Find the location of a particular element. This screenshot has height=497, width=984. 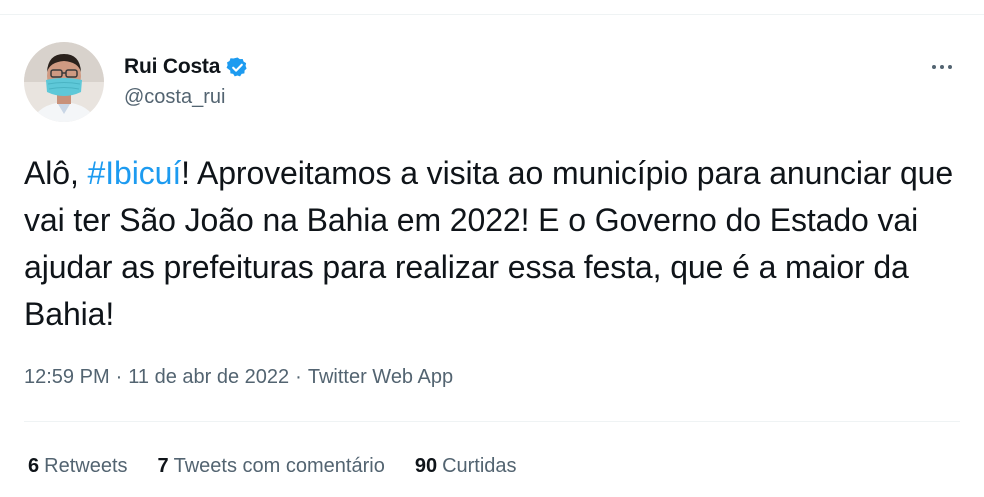

quote-tweets-label: Tweets com comentário is located at coordinates (279, 466).